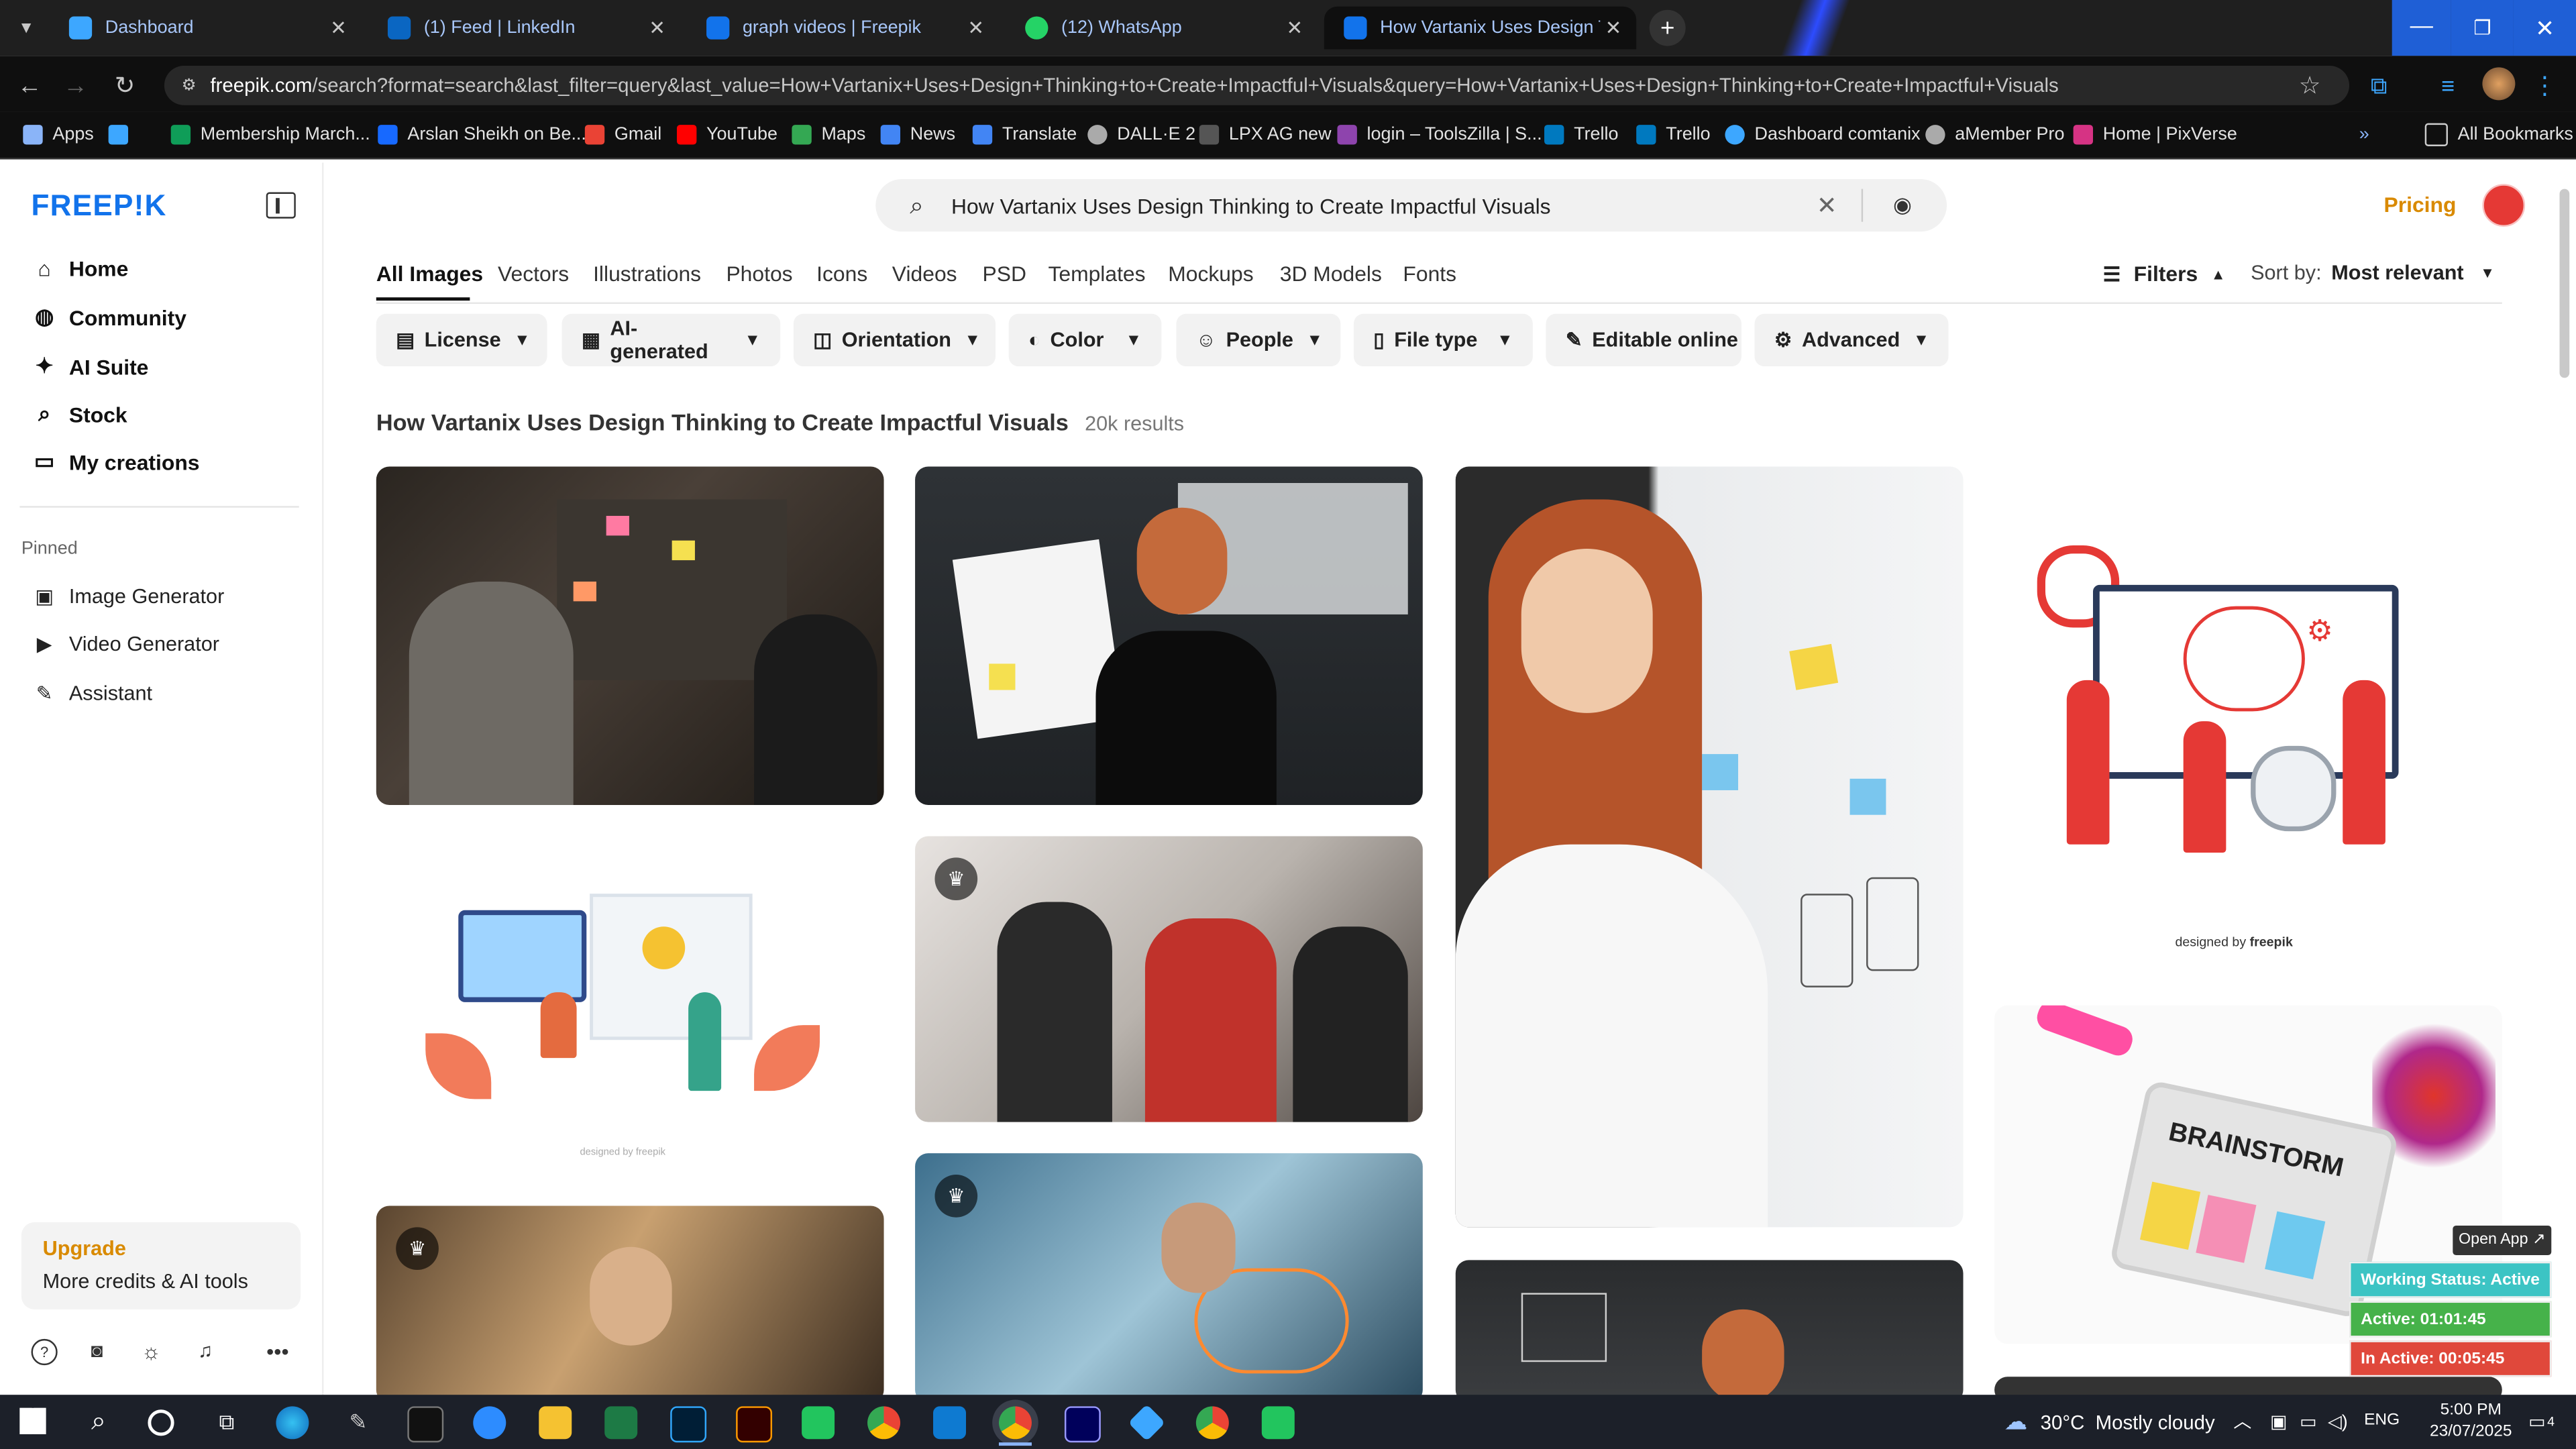  I want to click on window-close-button: ✕, so click(2544, 28).